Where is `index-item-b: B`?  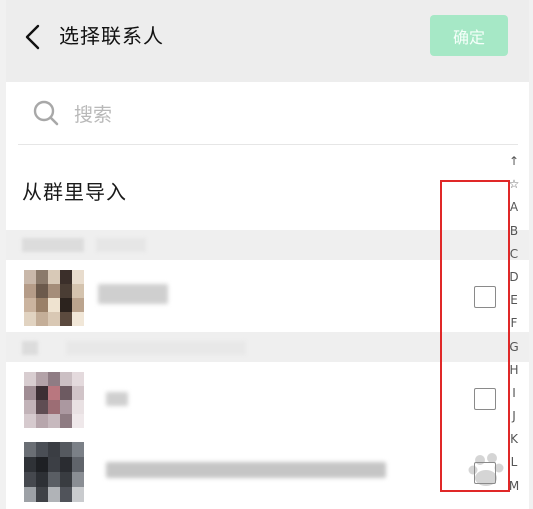 index-item-b: B is located at coordinates (514, 231).